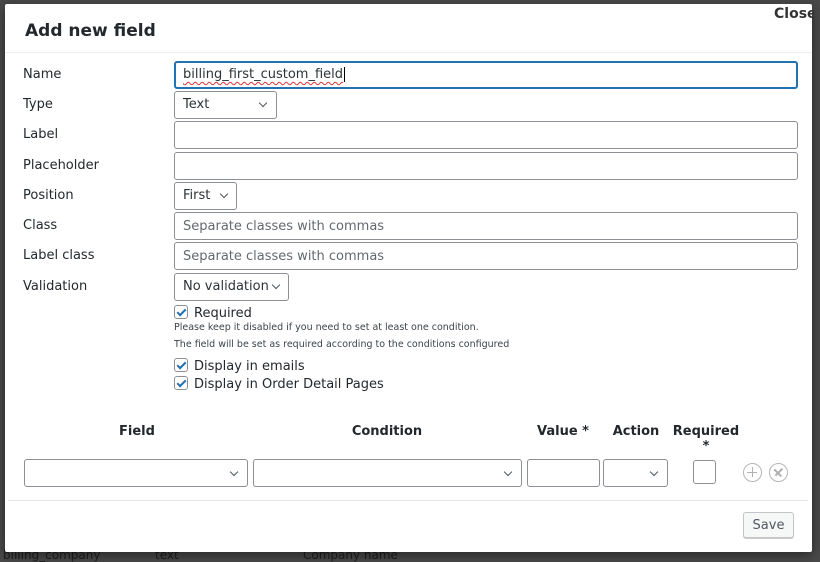 The height and width of the screenshot is (562, 820). I want to click on display-in-emails-label: Display in emails, so click(249, 366).